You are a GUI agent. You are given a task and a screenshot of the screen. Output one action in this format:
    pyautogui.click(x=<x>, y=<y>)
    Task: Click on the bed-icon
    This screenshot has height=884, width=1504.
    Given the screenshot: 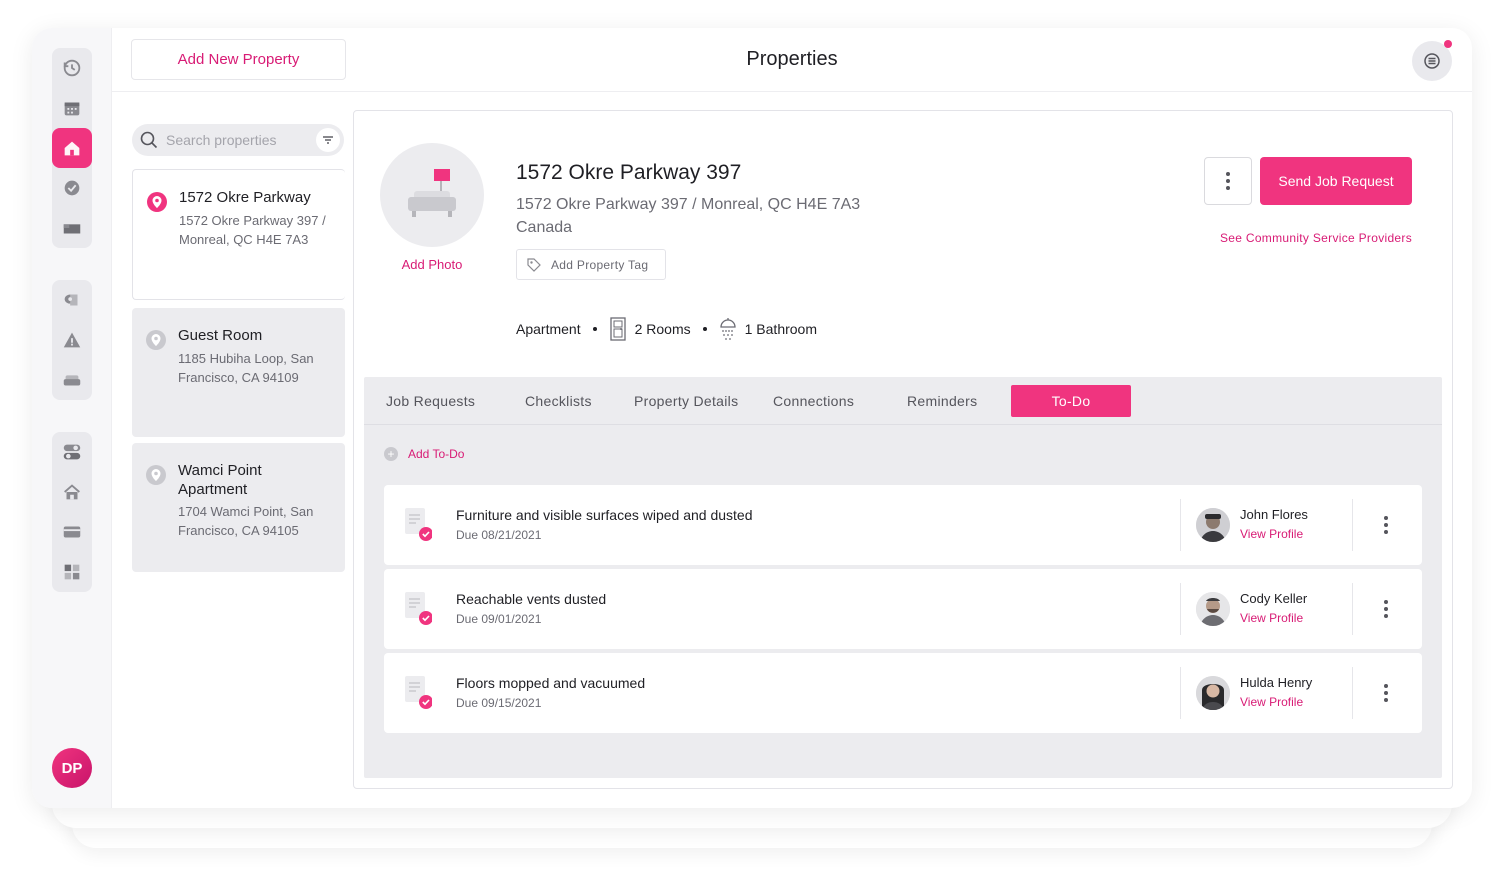 What is the action you would take?
    pyautogui.click(x=72, y=228)
    